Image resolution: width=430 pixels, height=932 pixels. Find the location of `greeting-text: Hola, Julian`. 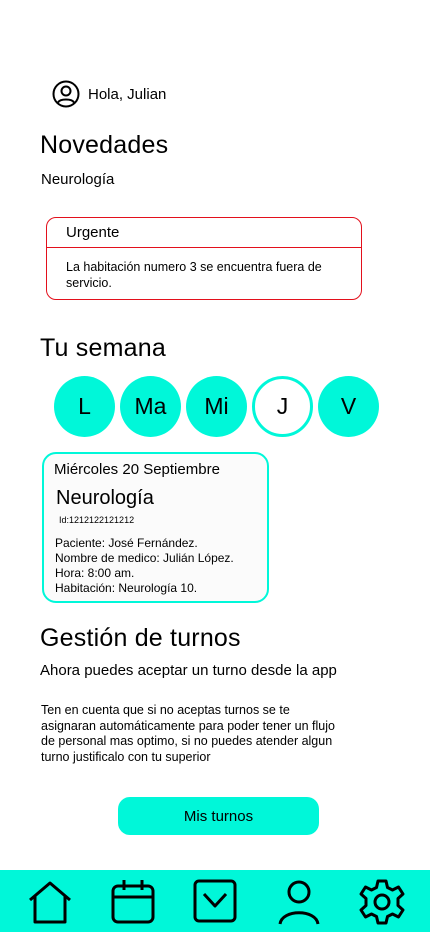

greeting-text: Hola, Julian is located at coordinates (127, 94).